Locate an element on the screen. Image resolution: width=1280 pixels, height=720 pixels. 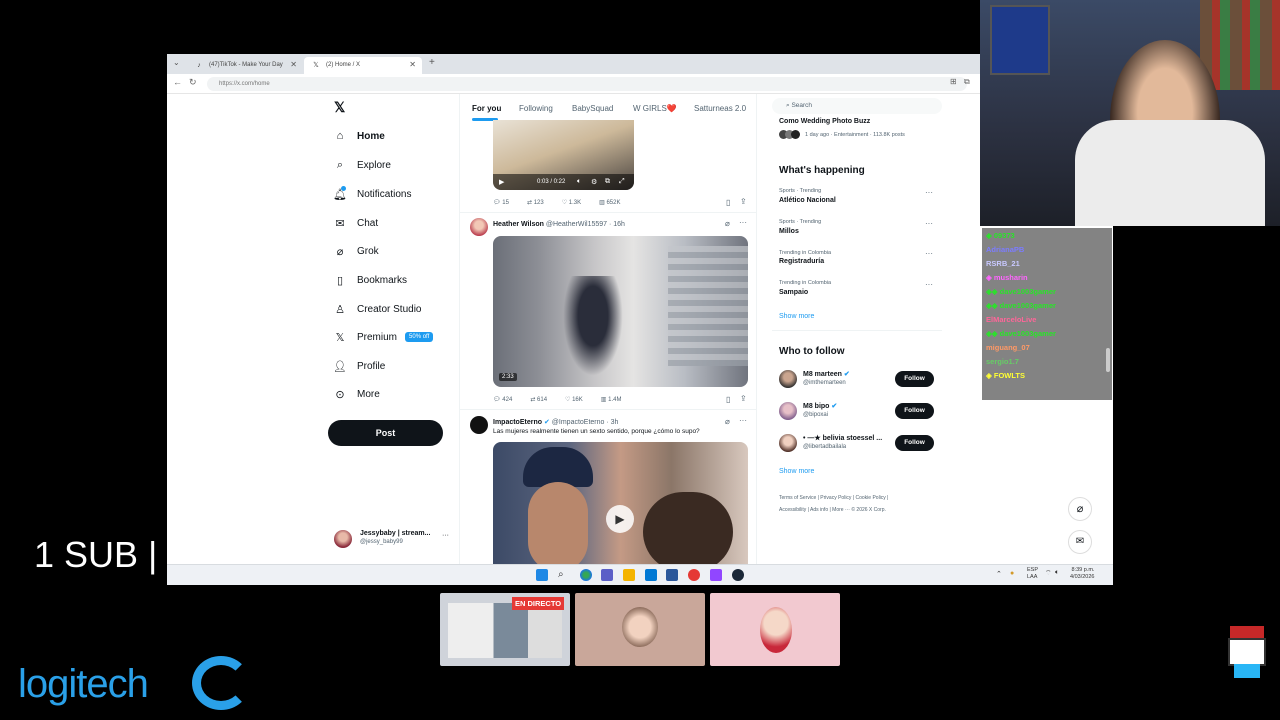
post-button: Post is located at coordinates (385, 433).